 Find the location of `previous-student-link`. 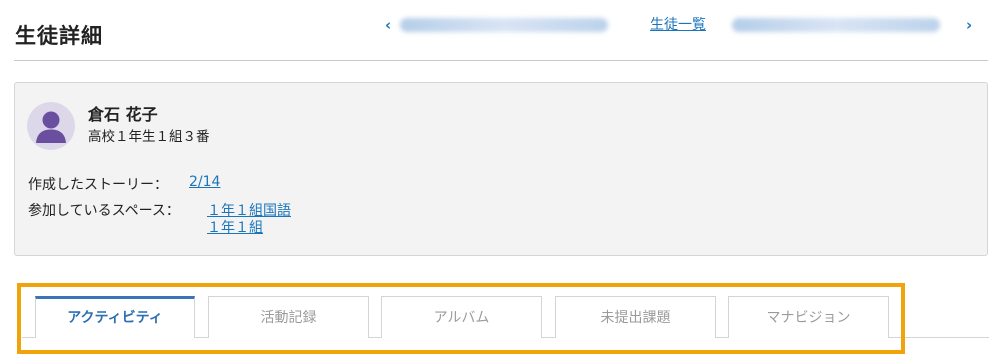

previous-student-link is located at coordinates (504, 25).